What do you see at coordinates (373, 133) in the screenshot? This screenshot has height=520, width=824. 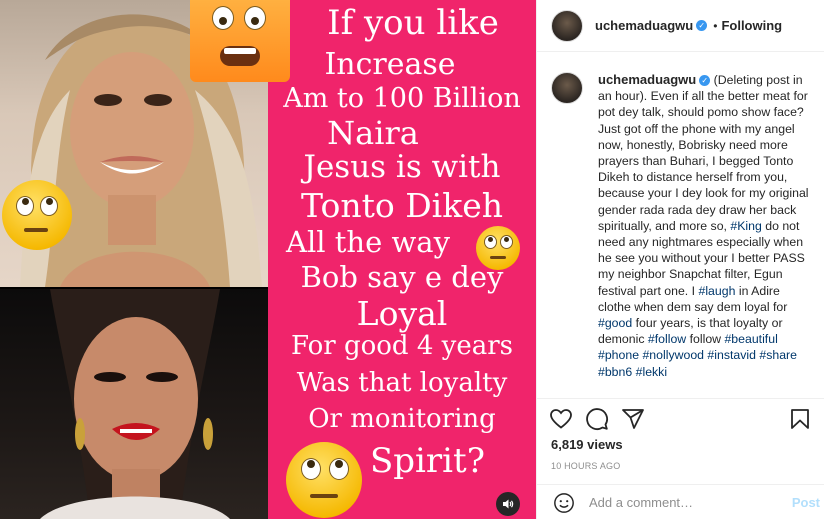 I see `overlay-line-4: Naira` at bounding box center [373, 133].